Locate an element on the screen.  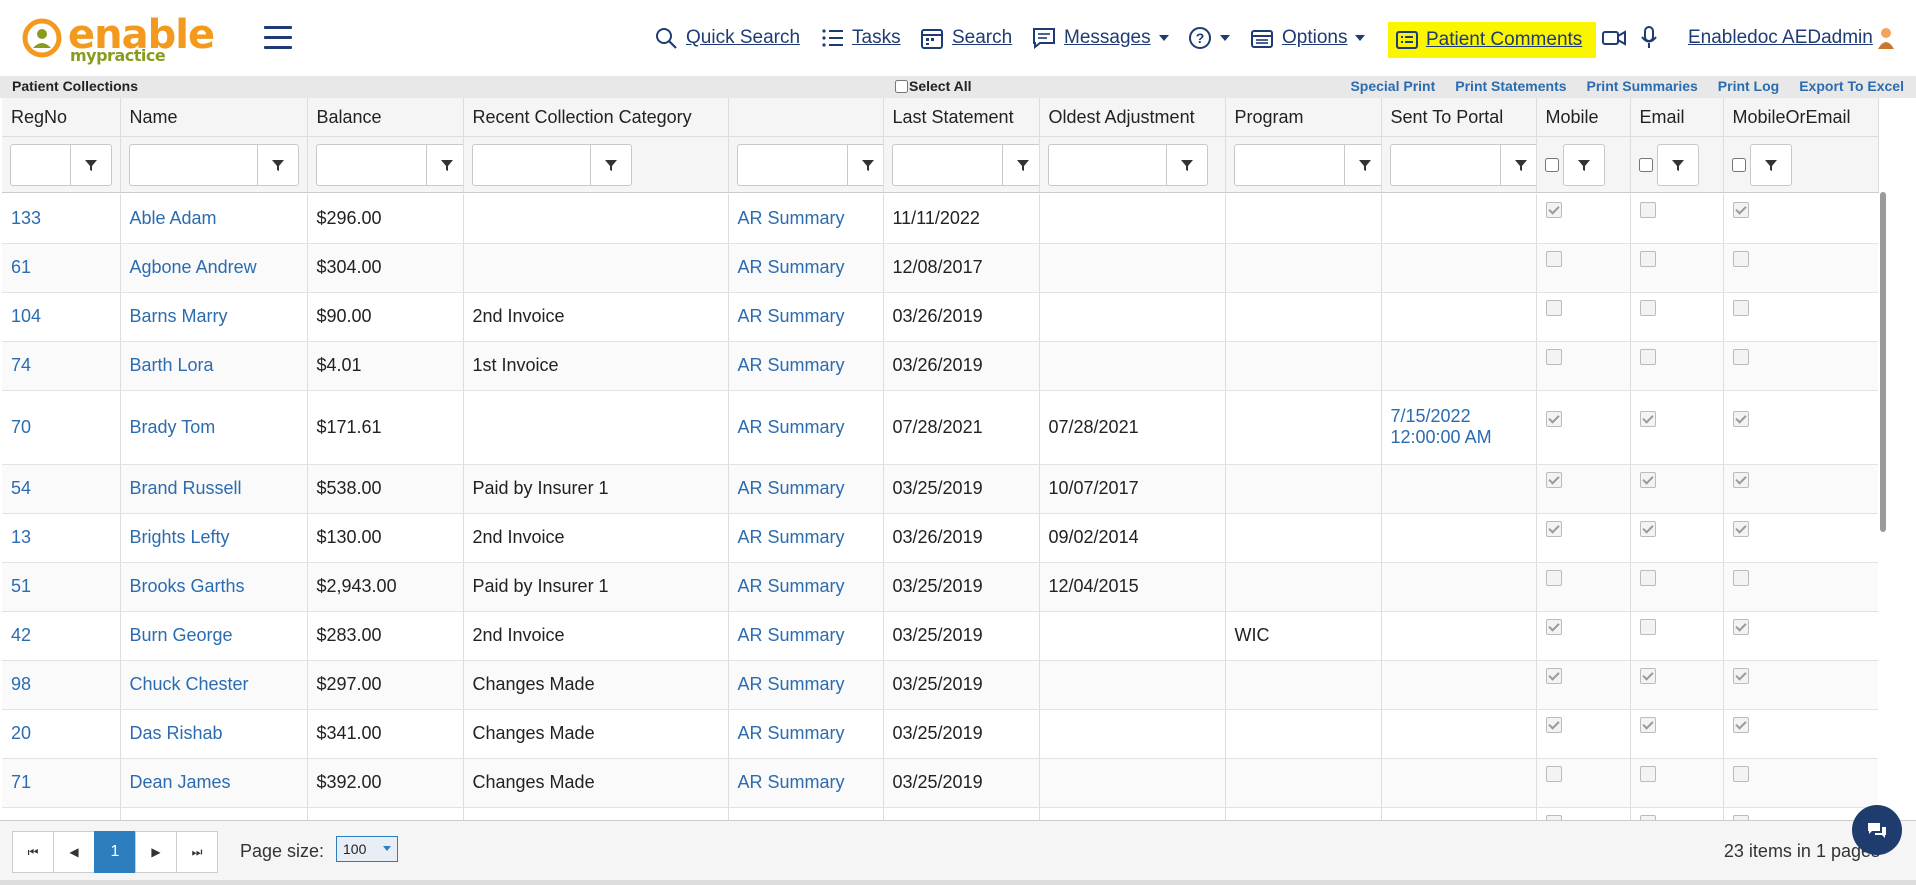
page-1-button: 1 is located at coordinates (115, 852).